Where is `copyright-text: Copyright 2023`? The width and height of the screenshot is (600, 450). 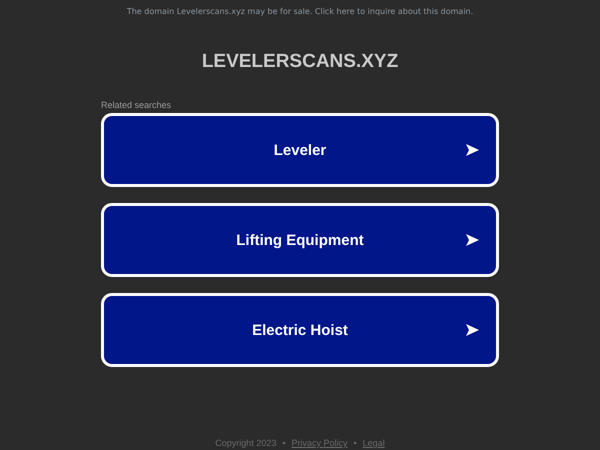 copyright-text: Copyright 2023 is located at coordinates (245, 443).